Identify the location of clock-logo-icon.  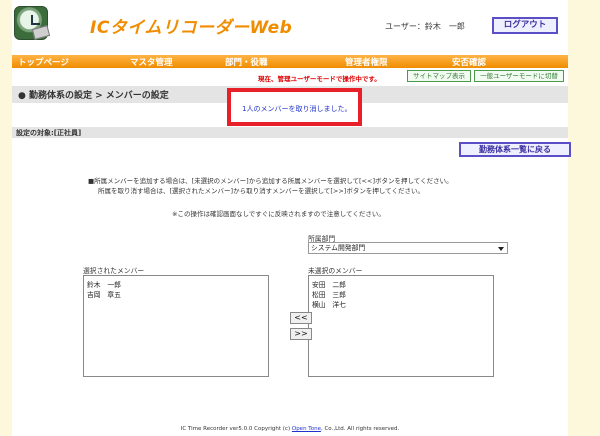
(32, 23).